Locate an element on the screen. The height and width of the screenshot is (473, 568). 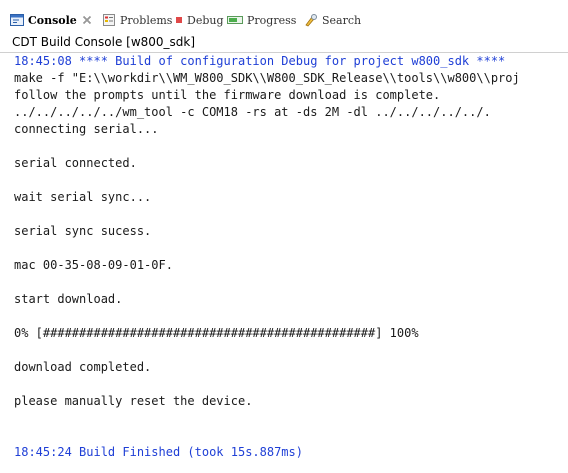
search-icon is located at coordinates (311, 20).